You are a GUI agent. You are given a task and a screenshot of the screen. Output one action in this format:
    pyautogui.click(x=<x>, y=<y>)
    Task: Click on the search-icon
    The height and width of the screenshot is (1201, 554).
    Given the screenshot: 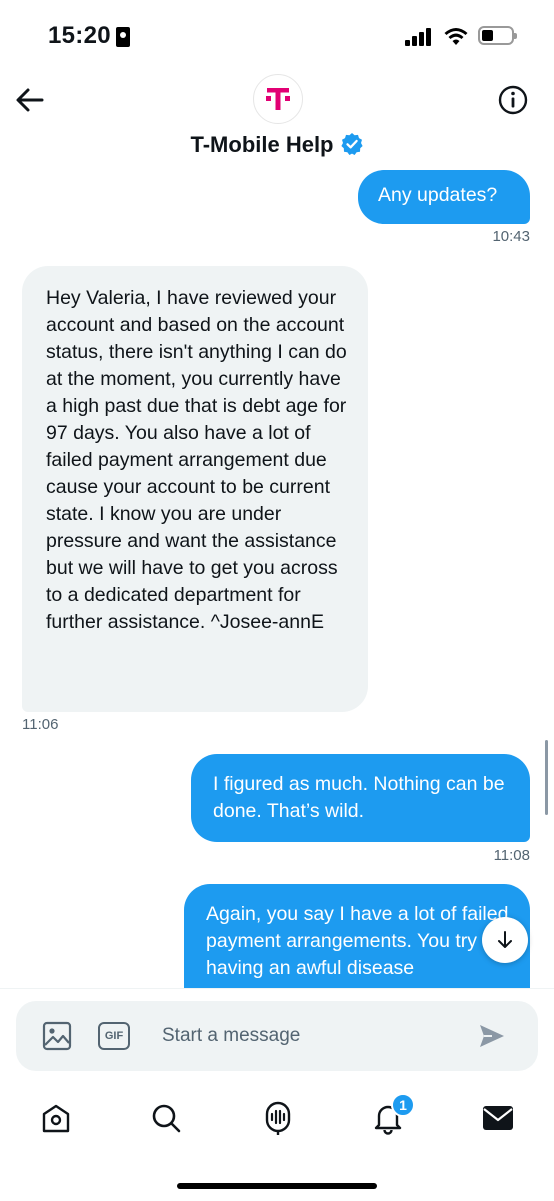 What is the action you would take?
    pyautogui.click(x=166, y=1118)
    